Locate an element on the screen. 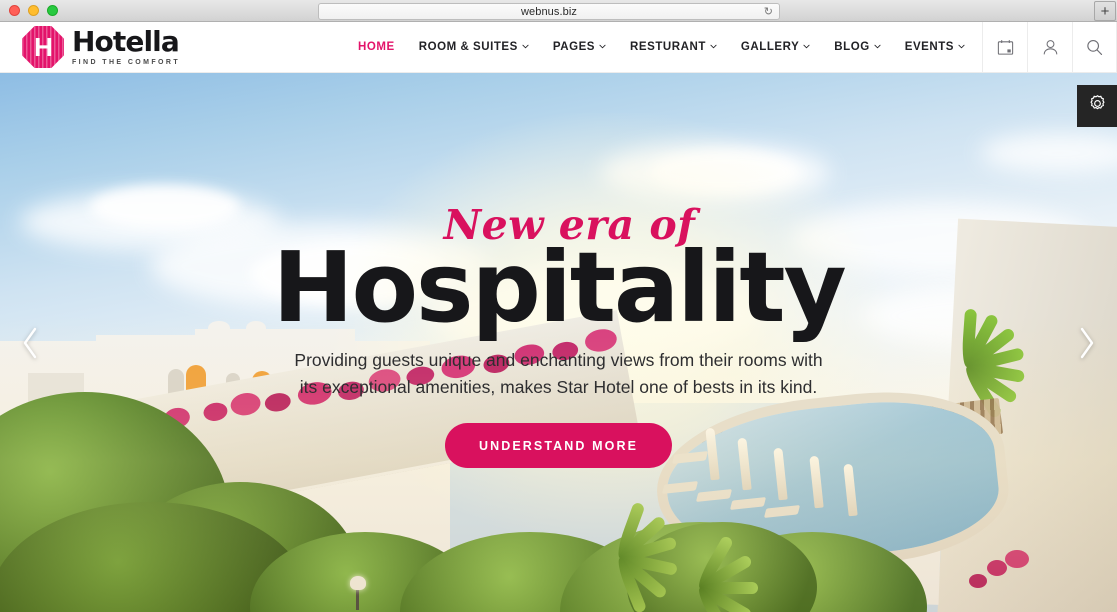 This screenshot has height=612, width=1117. nav-item-label: ROOM & SUITES is located at coordinates (468, 47).